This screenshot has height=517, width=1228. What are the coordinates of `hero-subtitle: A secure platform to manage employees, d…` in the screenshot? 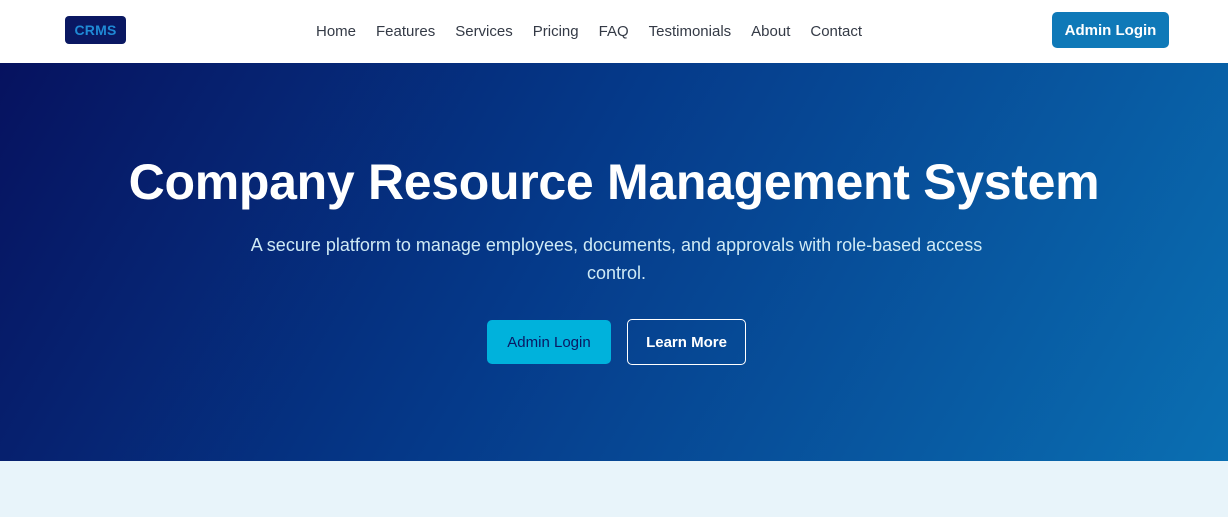 It's located at (616, 259).